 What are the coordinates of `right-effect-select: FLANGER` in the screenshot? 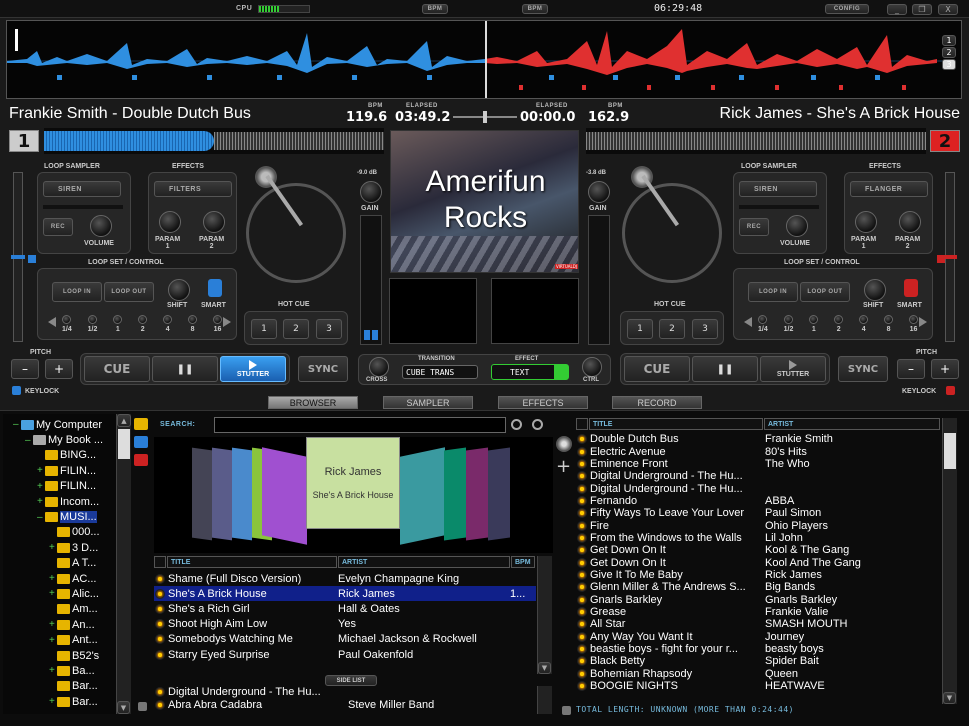 It's located at (889, 189).